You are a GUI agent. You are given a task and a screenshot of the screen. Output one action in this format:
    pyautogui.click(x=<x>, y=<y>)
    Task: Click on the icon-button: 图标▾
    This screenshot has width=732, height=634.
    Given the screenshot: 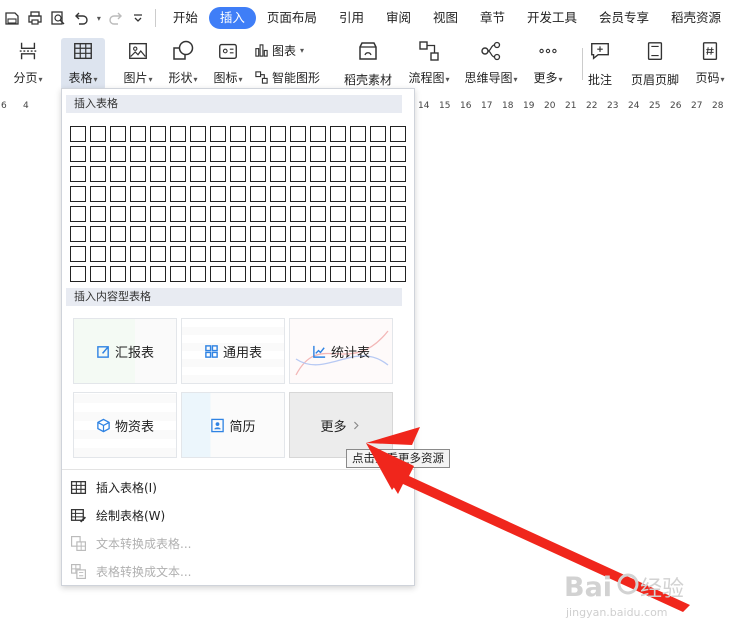 What is the action you would take?
    pyautogui.click(x=228, y=64)
    